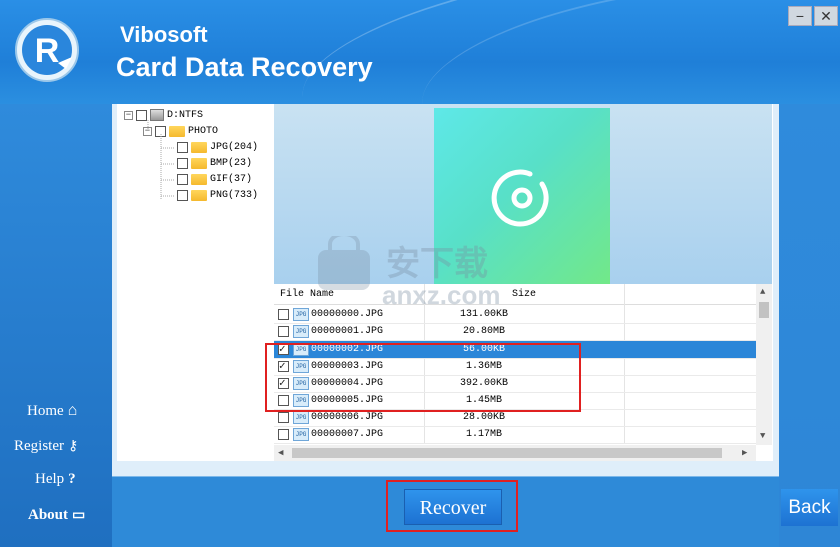 Image resolution: width=840 pixels, height=547 pixels. What do you see at coordinates (483, 434) in the screenshot?
I see `file-size: 1.17MB` at bounding box center [483, 434].